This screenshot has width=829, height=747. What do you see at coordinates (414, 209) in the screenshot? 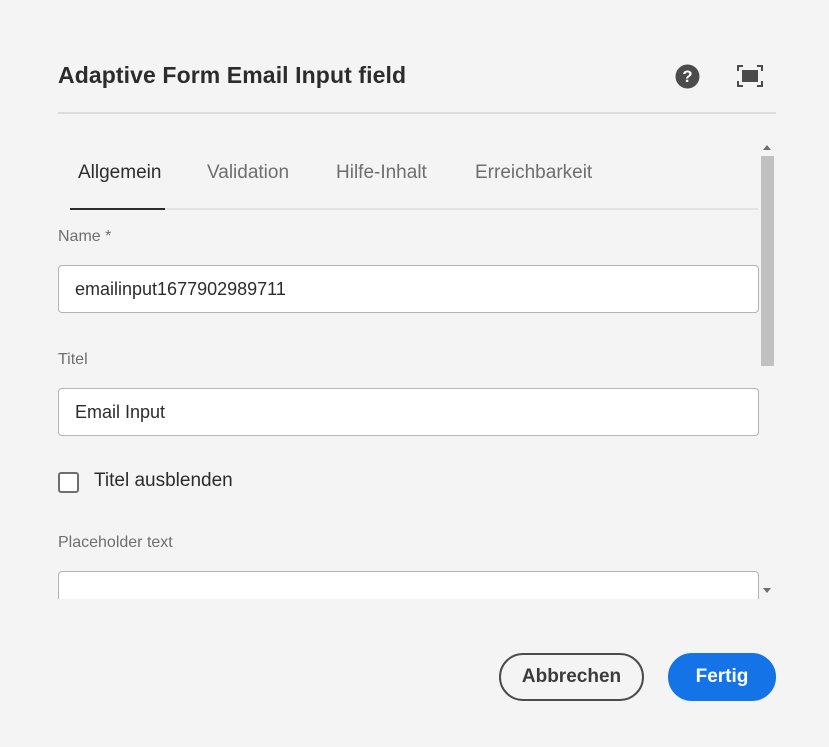
I see `tabs-divider` at bounding box center [414, 209].